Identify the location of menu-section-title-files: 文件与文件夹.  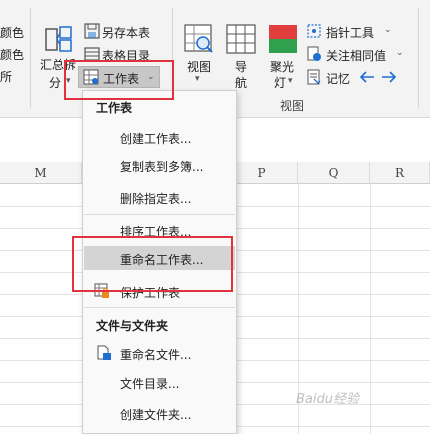
(132, 326).